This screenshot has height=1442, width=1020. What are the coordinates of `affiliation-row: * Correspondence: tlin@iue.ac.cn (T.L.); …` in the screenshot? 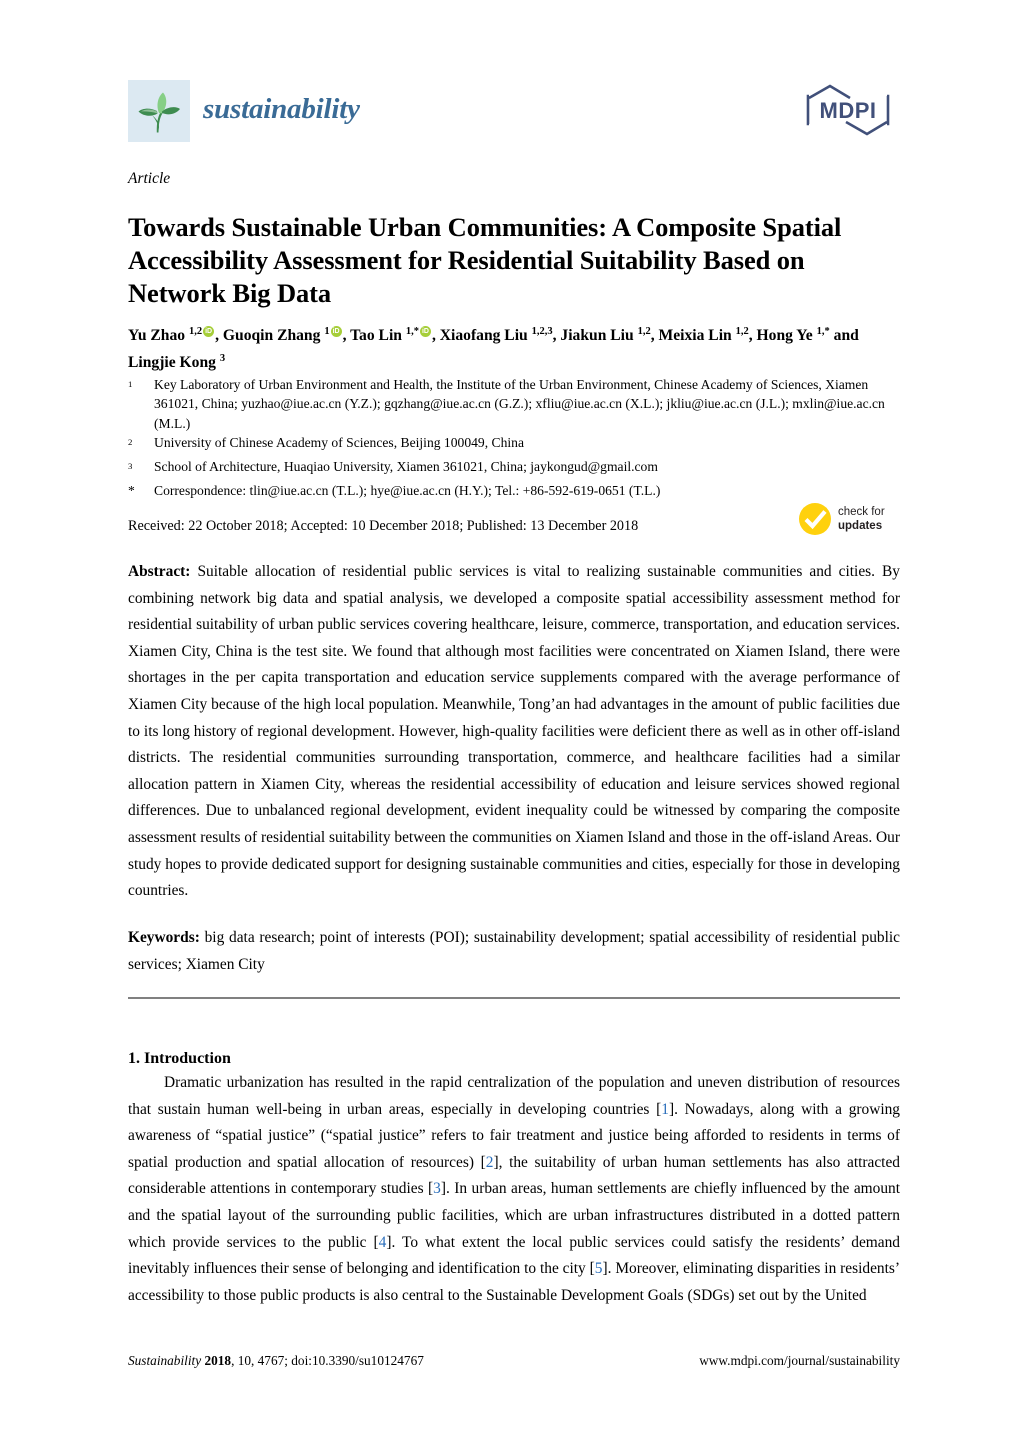 It's located at (515, 490).